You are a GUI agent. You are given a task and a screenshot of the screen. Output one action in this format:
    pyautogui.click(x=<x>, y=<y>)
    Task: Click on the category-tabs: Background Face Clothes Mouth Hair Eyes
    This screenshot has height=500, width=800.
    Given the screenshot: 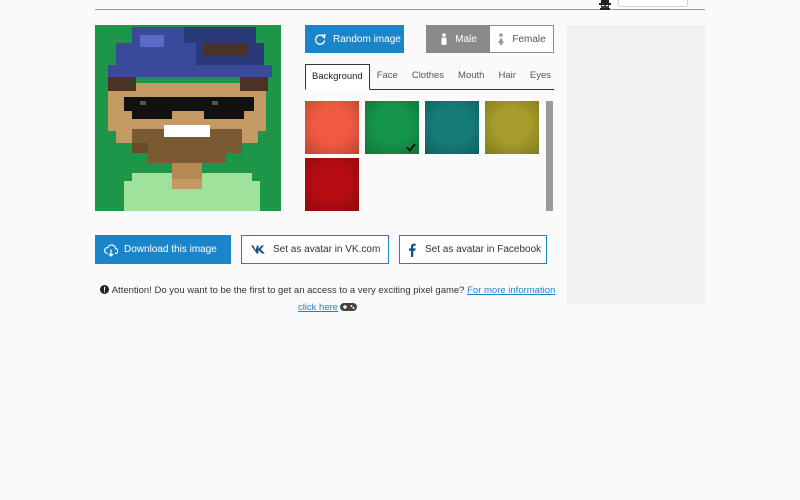 What is the action you would take?
    pyautogui.click(x=429, y=77)
    